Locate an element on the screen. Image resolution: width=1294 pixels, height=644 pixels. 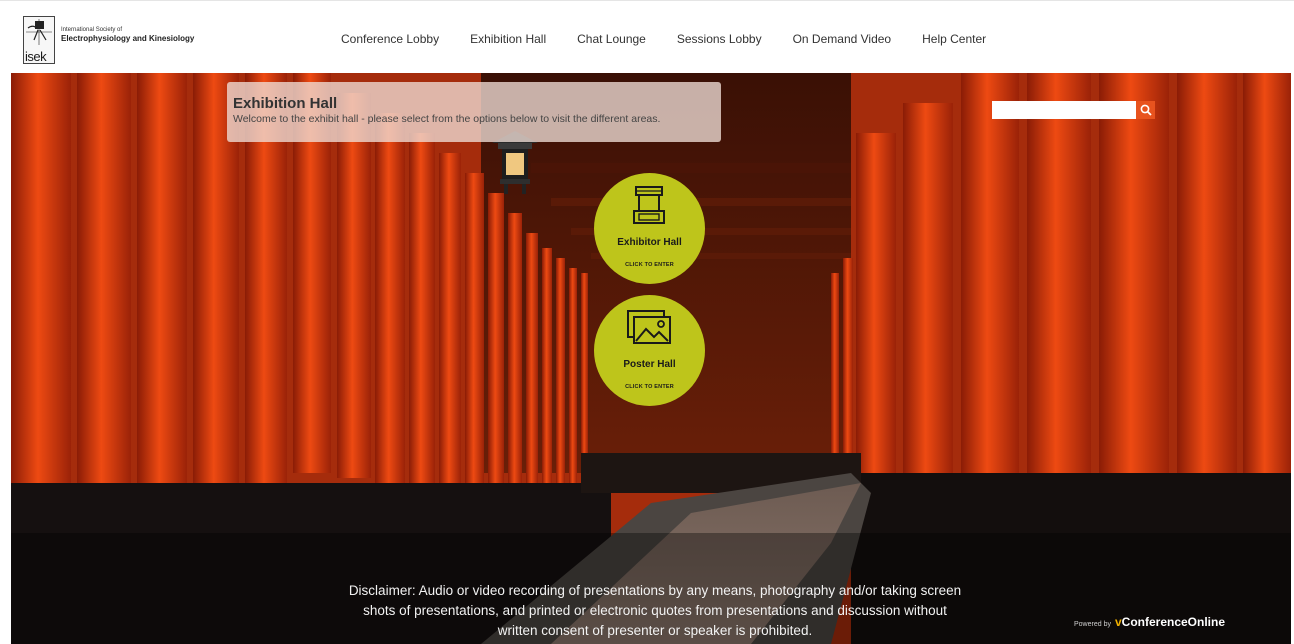
poster-hall-button: Poster Hall CLICK TO ENTER is located at coordinates (649, 350).